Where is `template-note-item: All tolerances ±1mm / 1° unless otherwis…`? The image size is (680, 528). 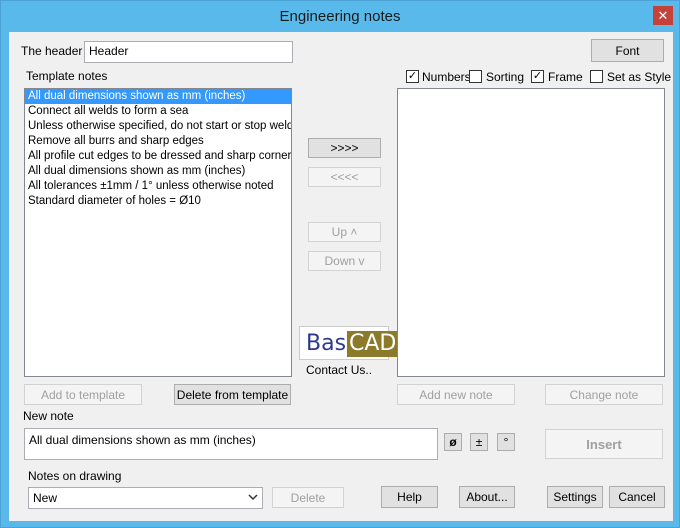
template-note-item: All tolerances ±1mm / 1° unless otherwis… is located at coordinates (158, 186).